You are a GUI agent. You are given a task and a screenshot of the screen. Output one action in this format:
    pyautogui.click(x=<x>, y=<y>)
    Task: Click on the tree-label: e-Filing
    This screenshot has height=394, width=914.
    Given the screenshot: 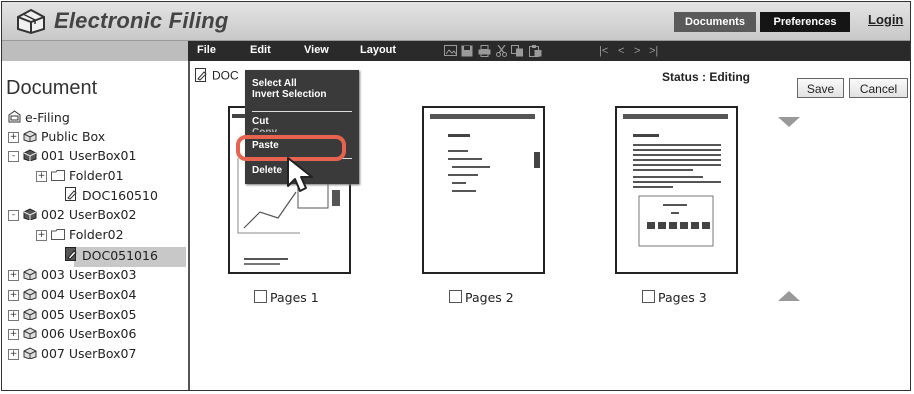 What is the action you would take?
    pyautogui.click(x=47, y=117)
    